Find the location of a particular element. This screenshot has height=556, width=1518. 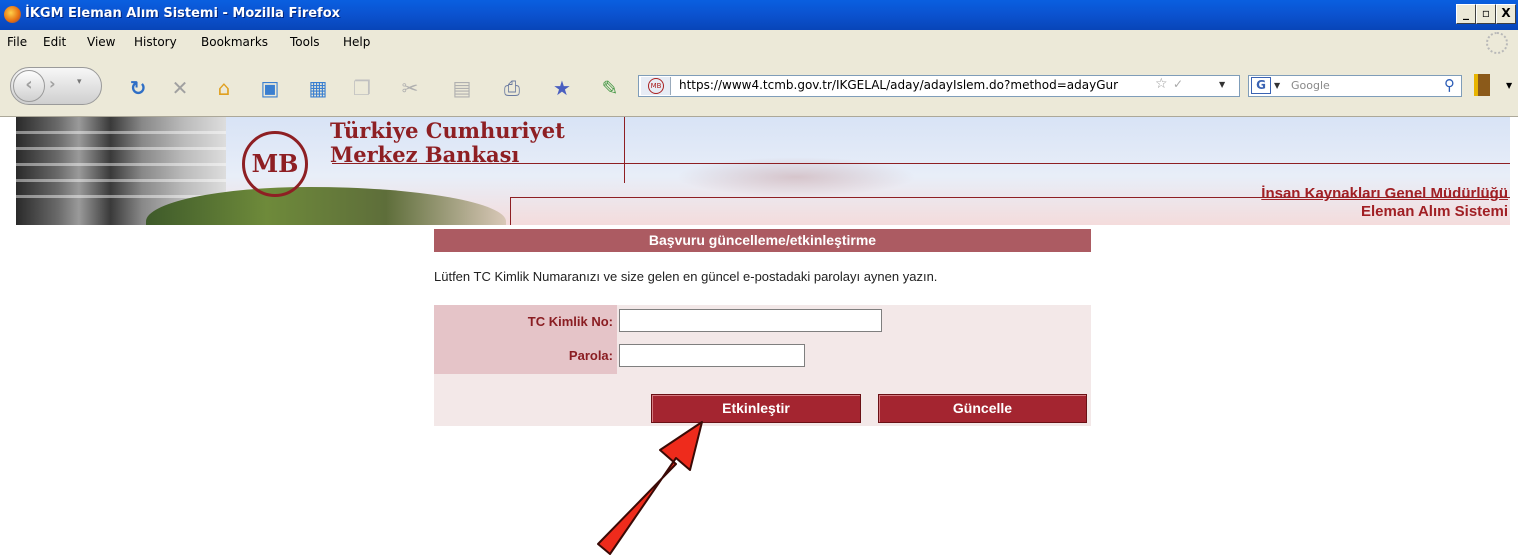

pointer-arrow is located at coordinates (650, 488).